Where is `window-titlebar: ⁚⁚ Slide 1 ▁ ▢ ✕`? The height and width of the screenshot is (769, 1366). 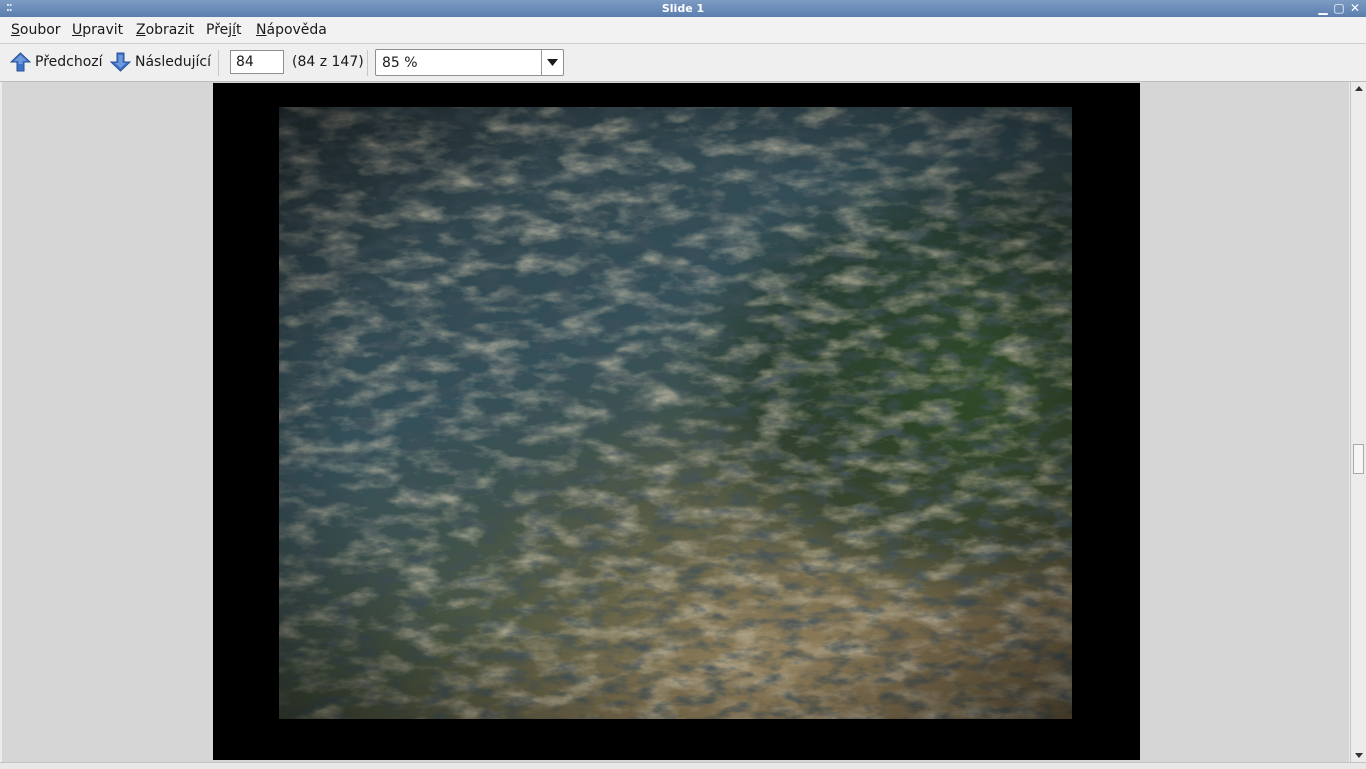 window-titlebar: ⁚⁚ Slide 1 ▁ ▢ ✕ is located at coordinates (683, 8).